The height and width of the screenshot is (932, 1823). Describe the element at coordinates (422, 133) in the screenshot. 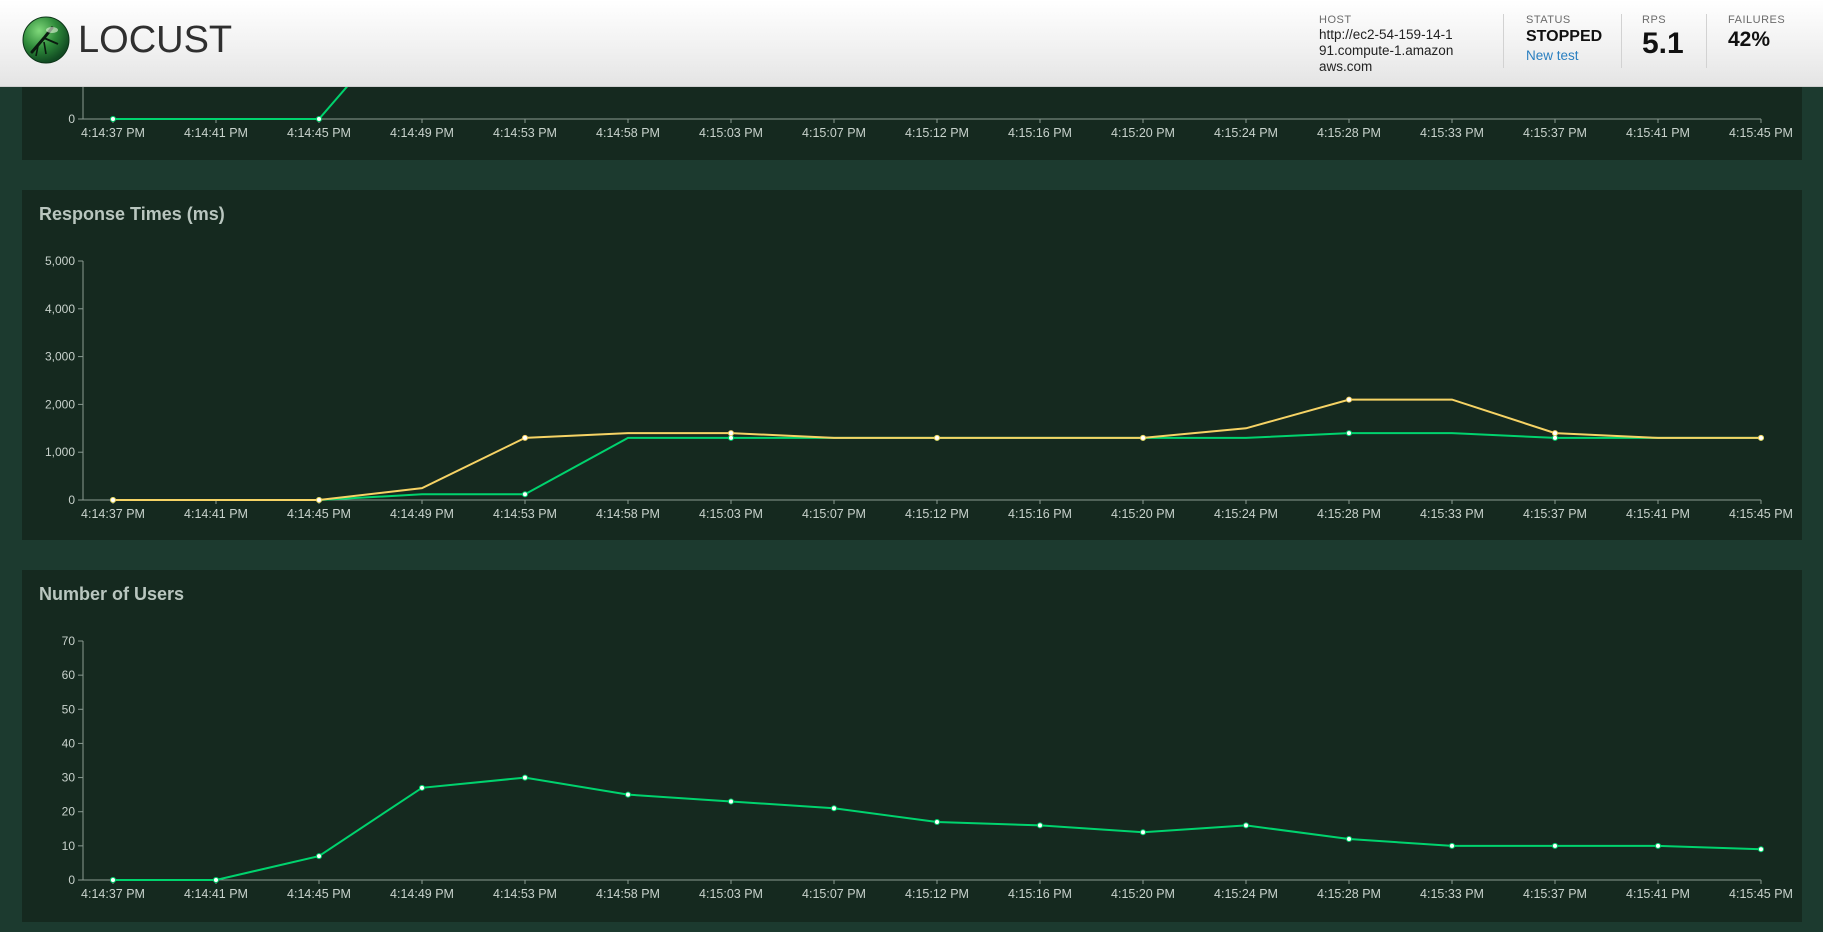

I see `x-tick-label: 4:14:49 PM` at that location.